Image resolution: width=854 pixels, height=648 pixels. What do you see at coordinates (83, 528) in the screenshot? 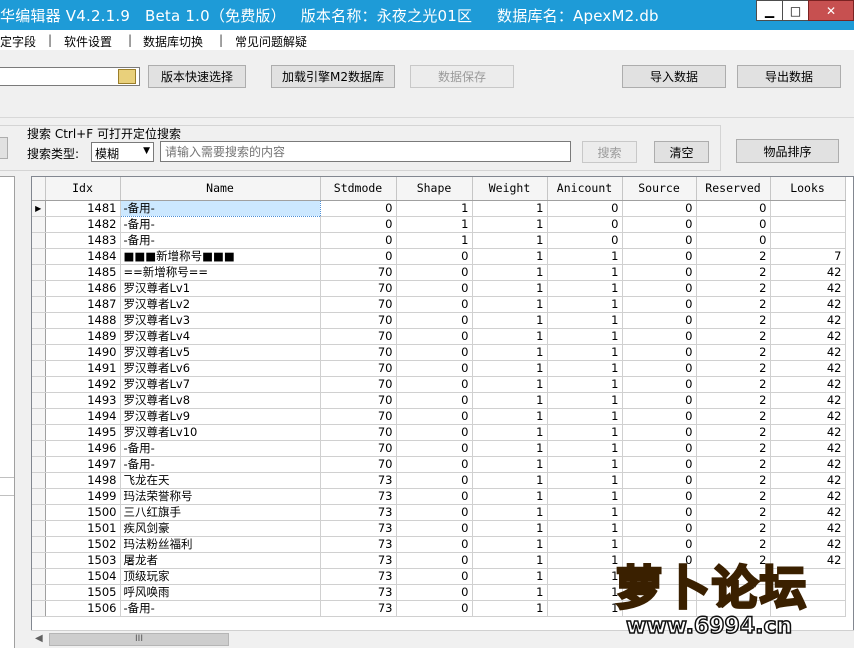
I see `cell-idx: 1501` at bounding box center [83, 528].